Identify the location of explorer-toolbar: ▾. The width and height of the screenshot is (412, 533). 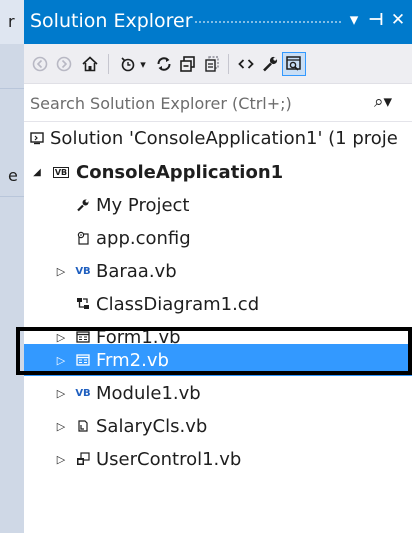
(218, 64).